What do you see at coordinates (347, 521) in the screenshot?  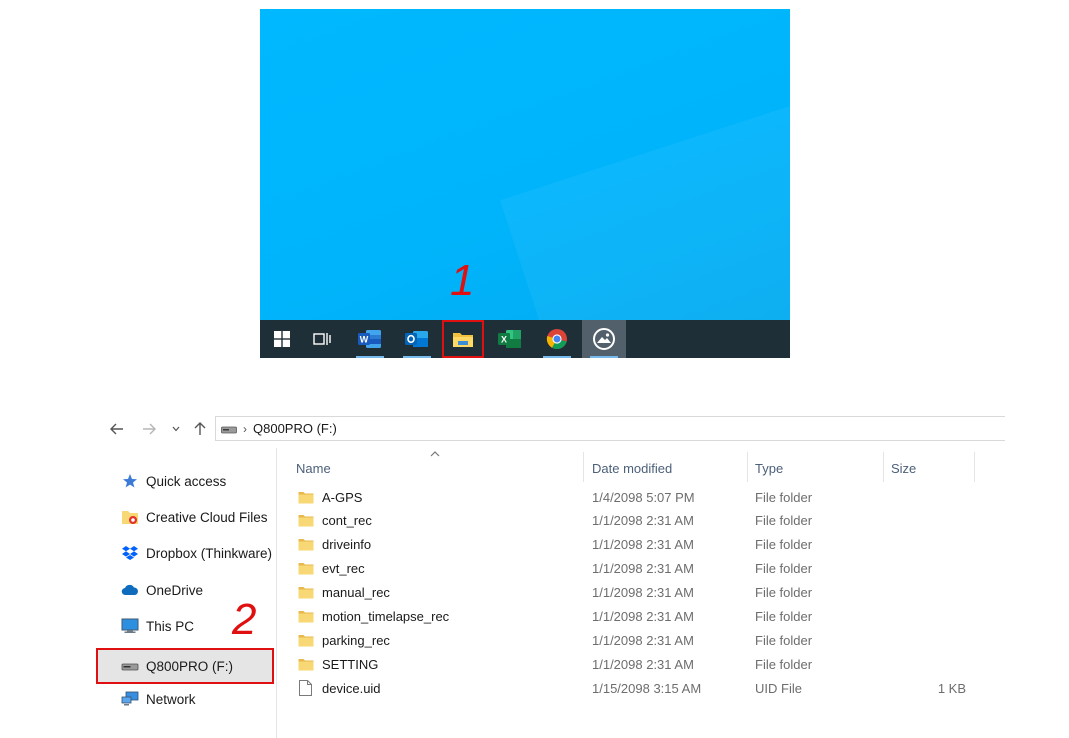 I see `file-name: cont_rec` at bounding box center [347, 521].